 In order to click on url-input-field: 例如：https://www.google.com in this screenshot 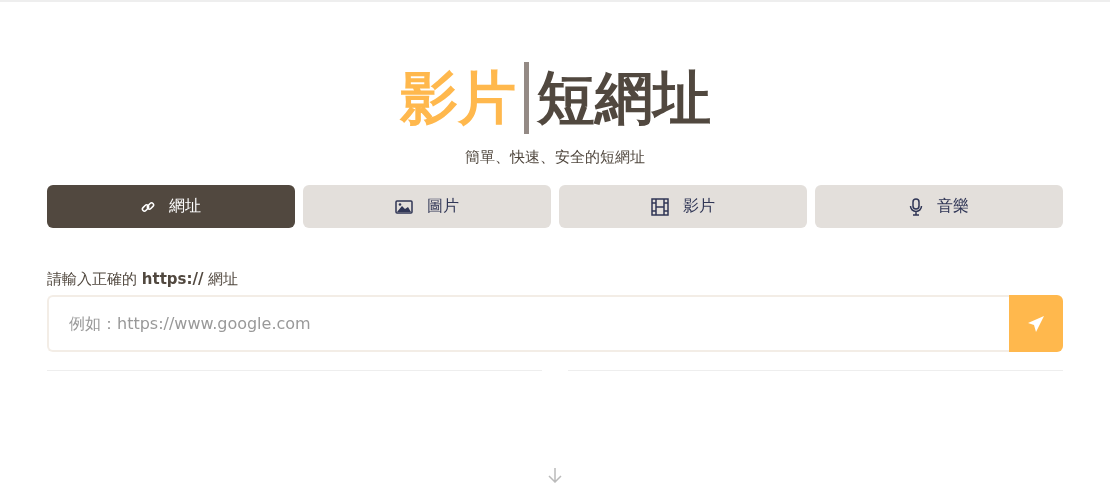, I will do `click(528, 323)`.